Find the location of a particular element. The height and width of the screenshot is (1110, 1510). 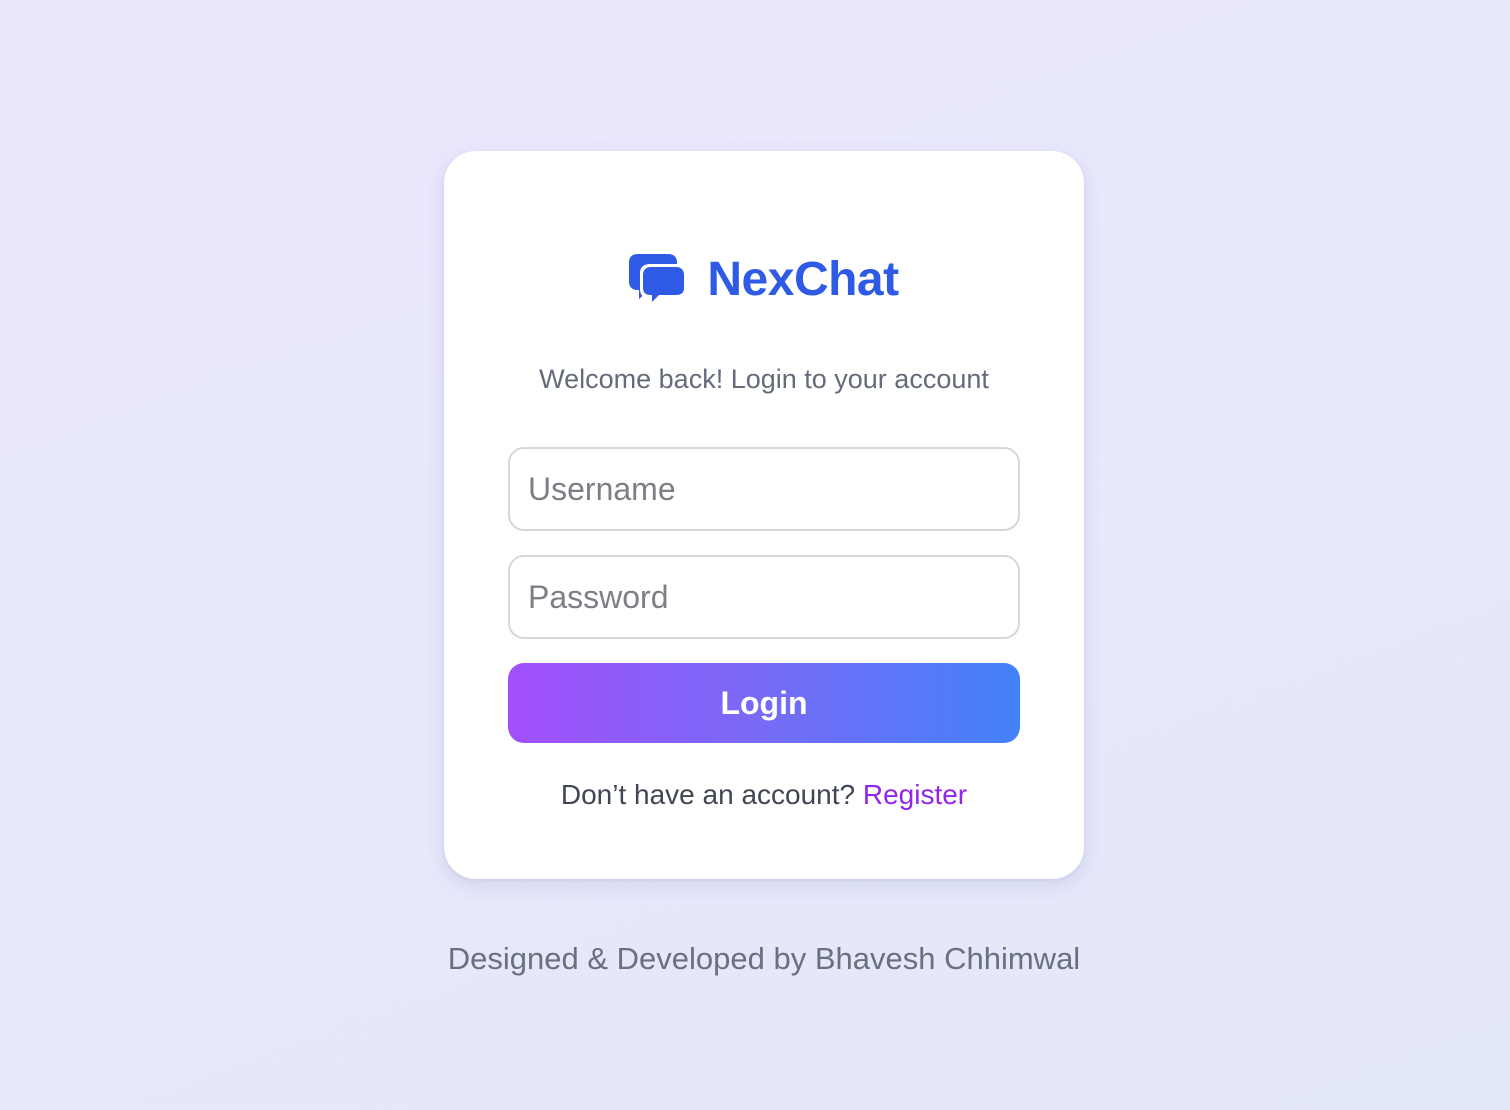

register-prompt-row: Don’t have an account? Register is located at coordinates (764, 795).